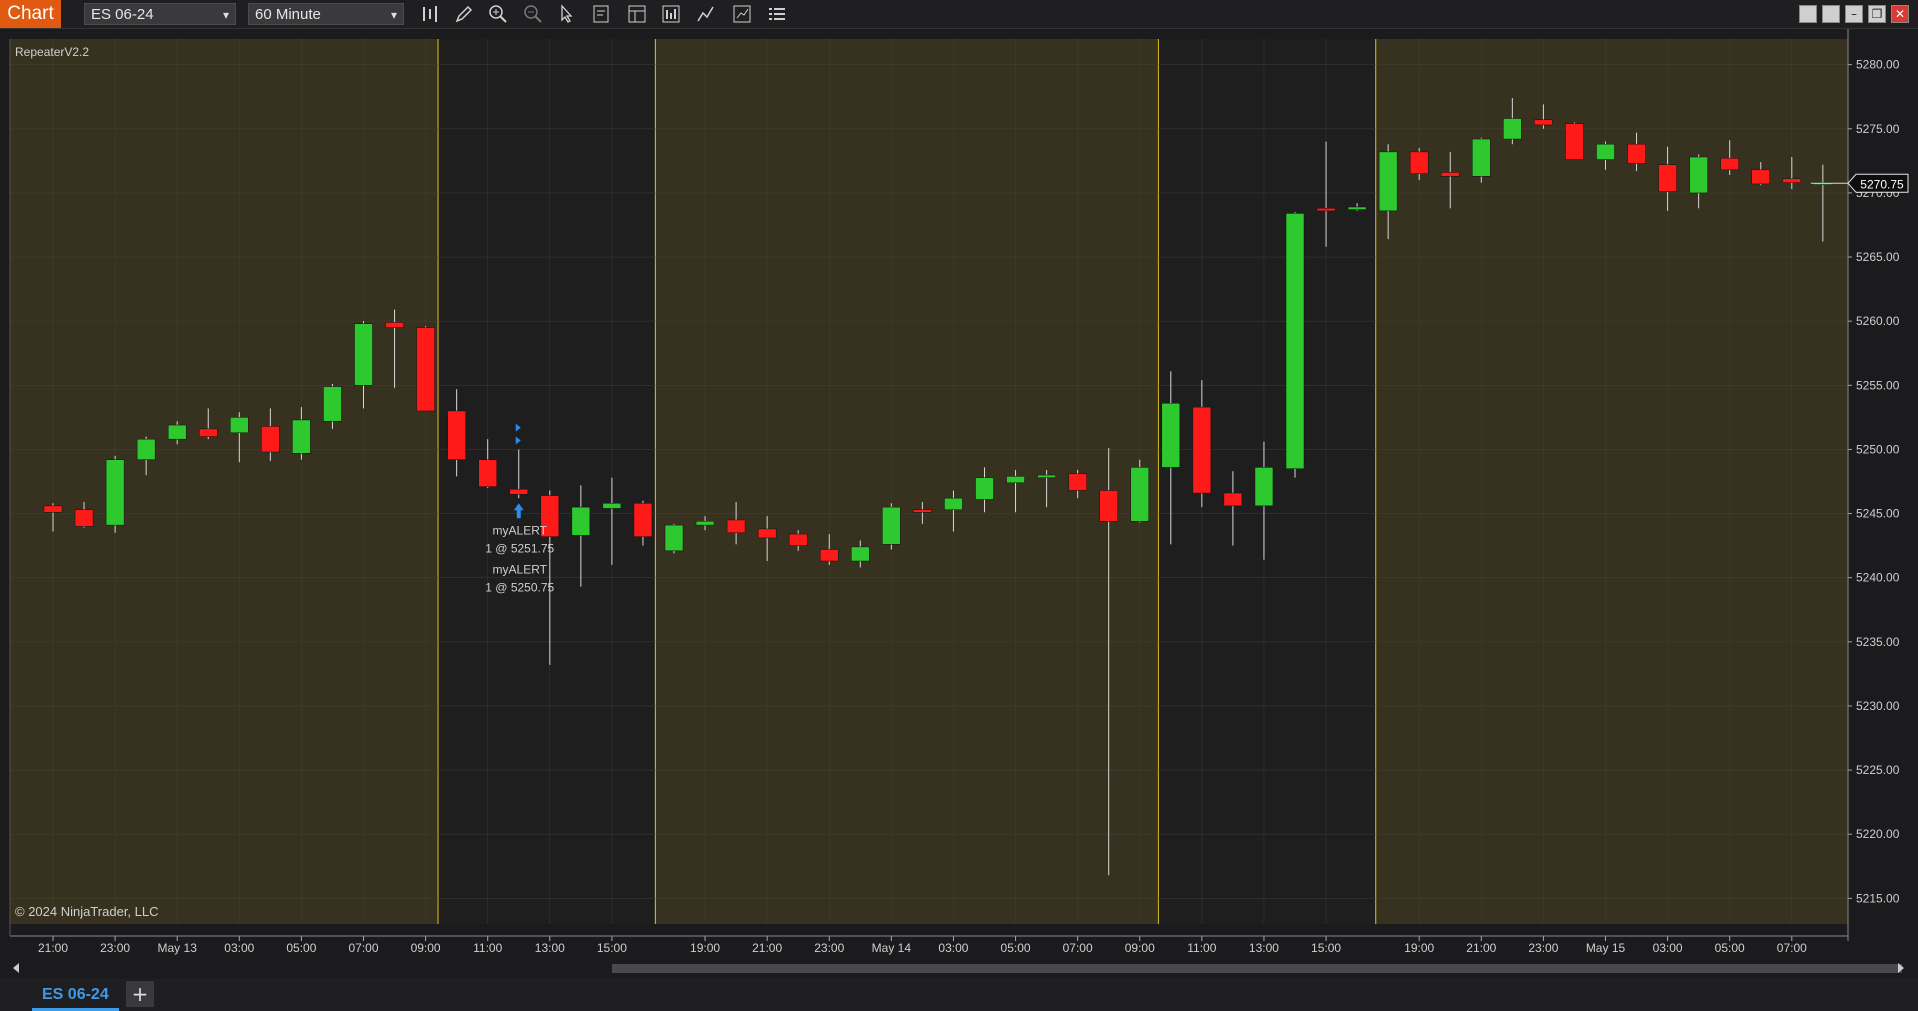  Describe the element at coordinates (53, 948) in the screenshot. I see `time-tick-label: 21:00` at that location.